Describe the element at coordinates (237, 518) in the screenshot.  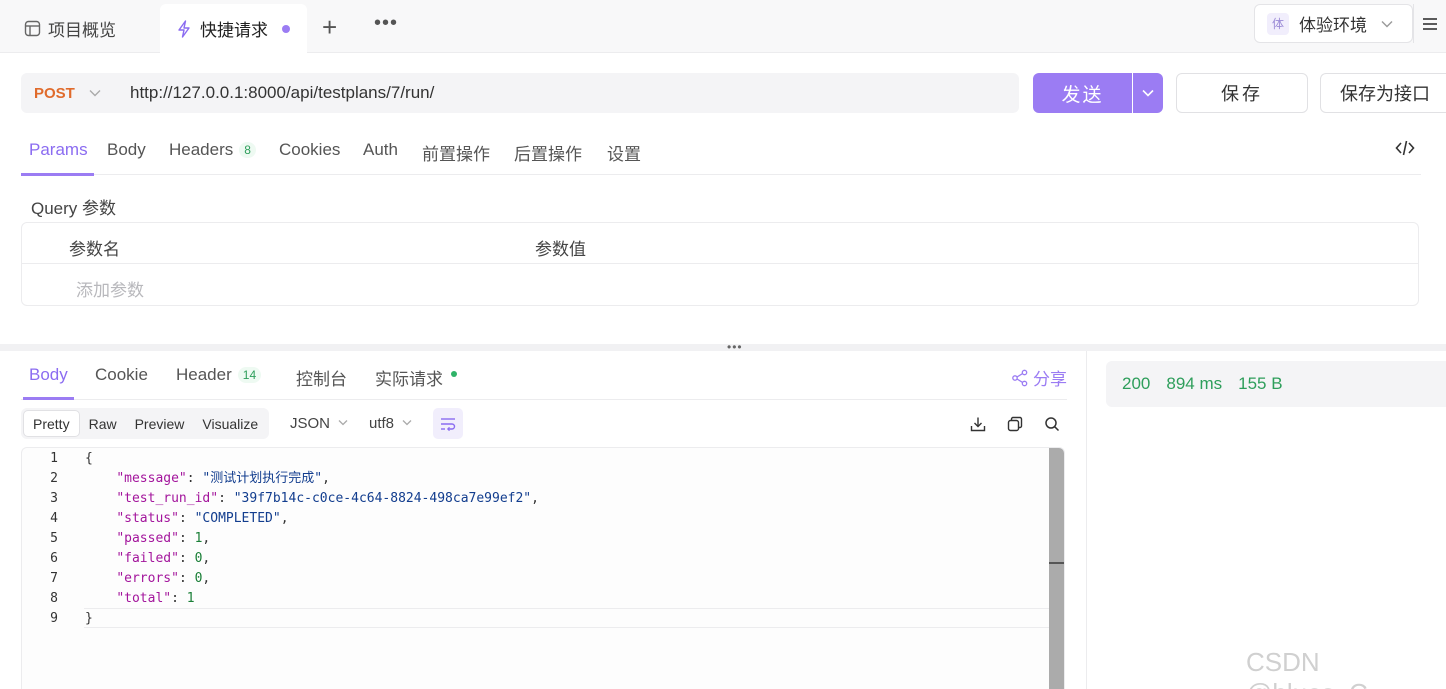
I see `json-value: "COMPLETED"` at that location.